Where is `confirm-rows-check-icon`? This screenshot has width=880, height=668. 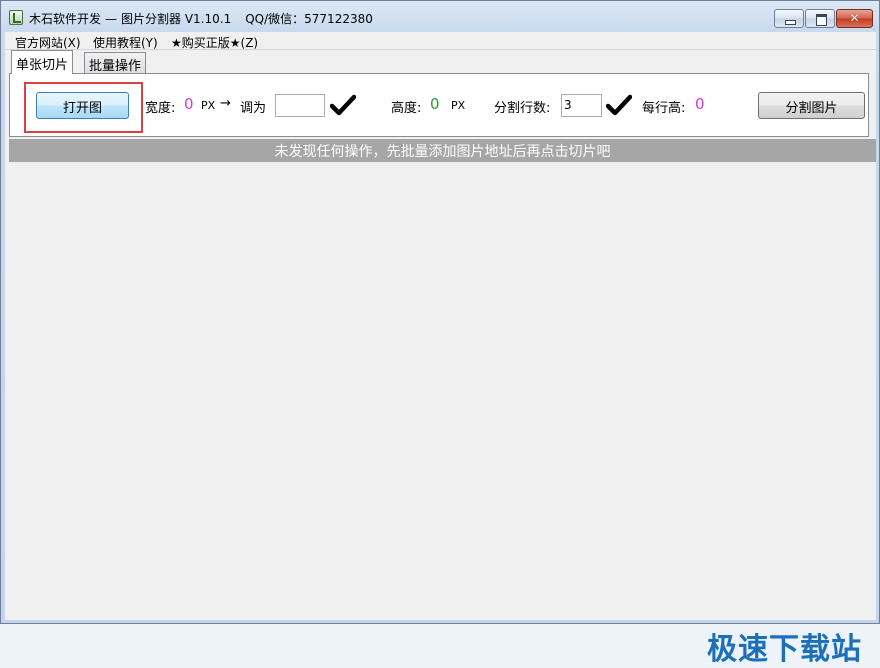 confirm-rows-check-icon is located at coordinates (619, 105).